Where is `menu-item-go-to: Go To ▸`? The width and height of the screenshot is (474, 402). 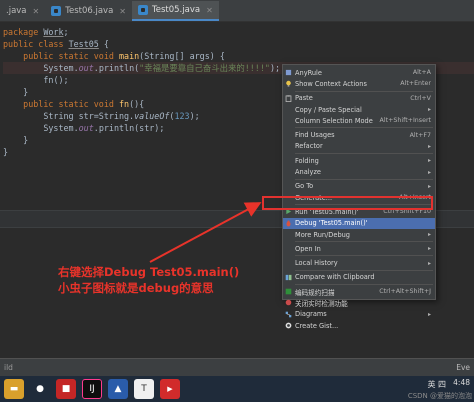
menu-item-go-to: Go To ▸ is located at coordinates (359, 186).